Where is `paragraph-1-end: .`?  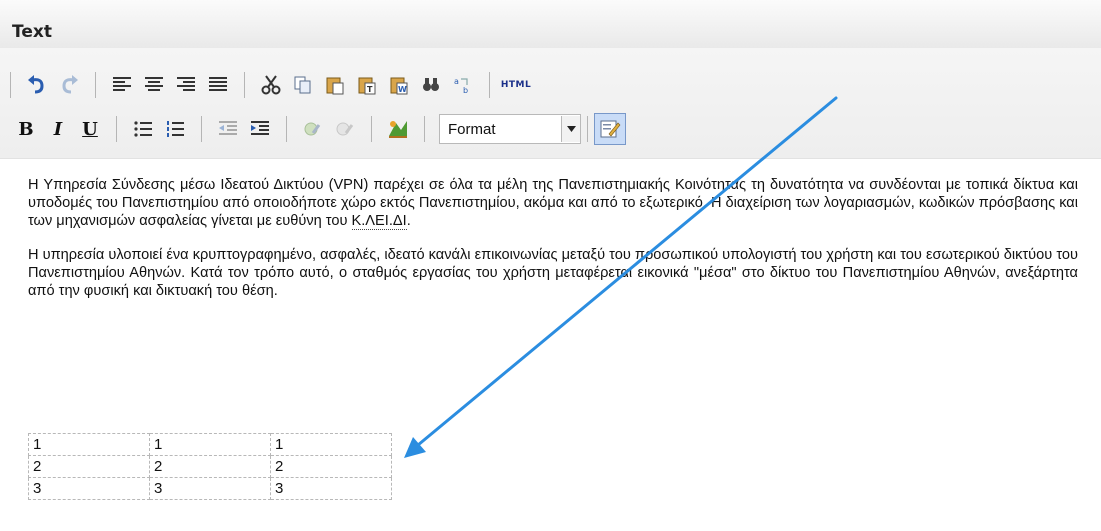 paragraph-1-end: . is located at coordinates (408, 221).